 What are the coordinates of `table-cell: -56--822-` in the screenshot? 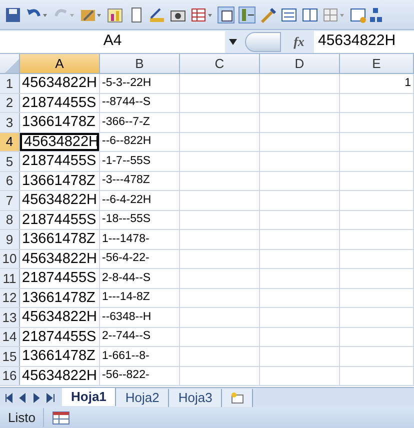 It's located at (139, 375).